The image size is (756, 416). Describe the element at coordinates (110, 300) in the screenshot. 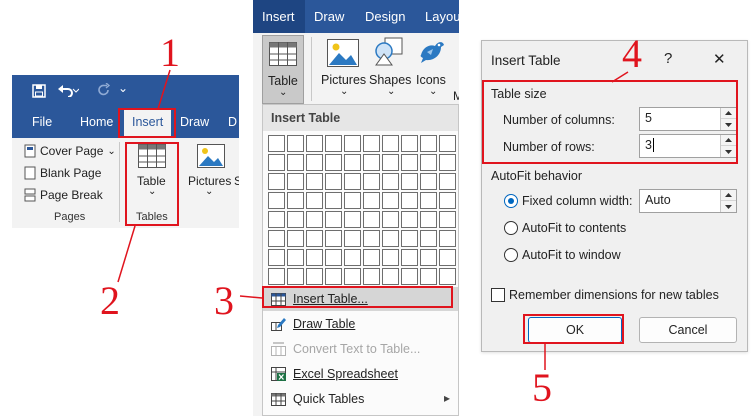

I see `step-number-2: 2` at that location.